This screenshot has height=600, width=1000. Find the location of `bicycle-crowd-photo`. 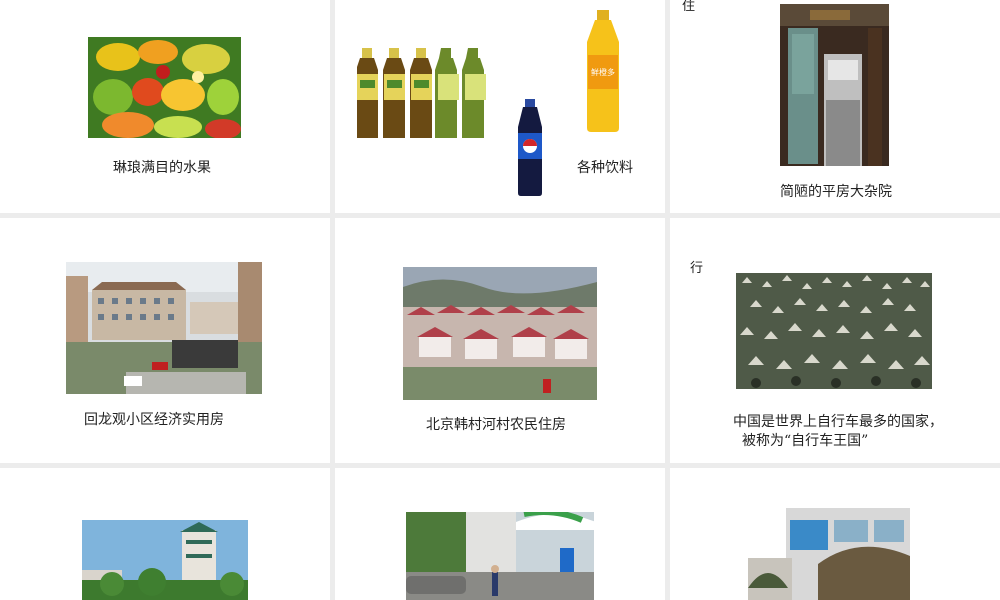

bicycle-crowd-photo is located at coordinates (834, 331).